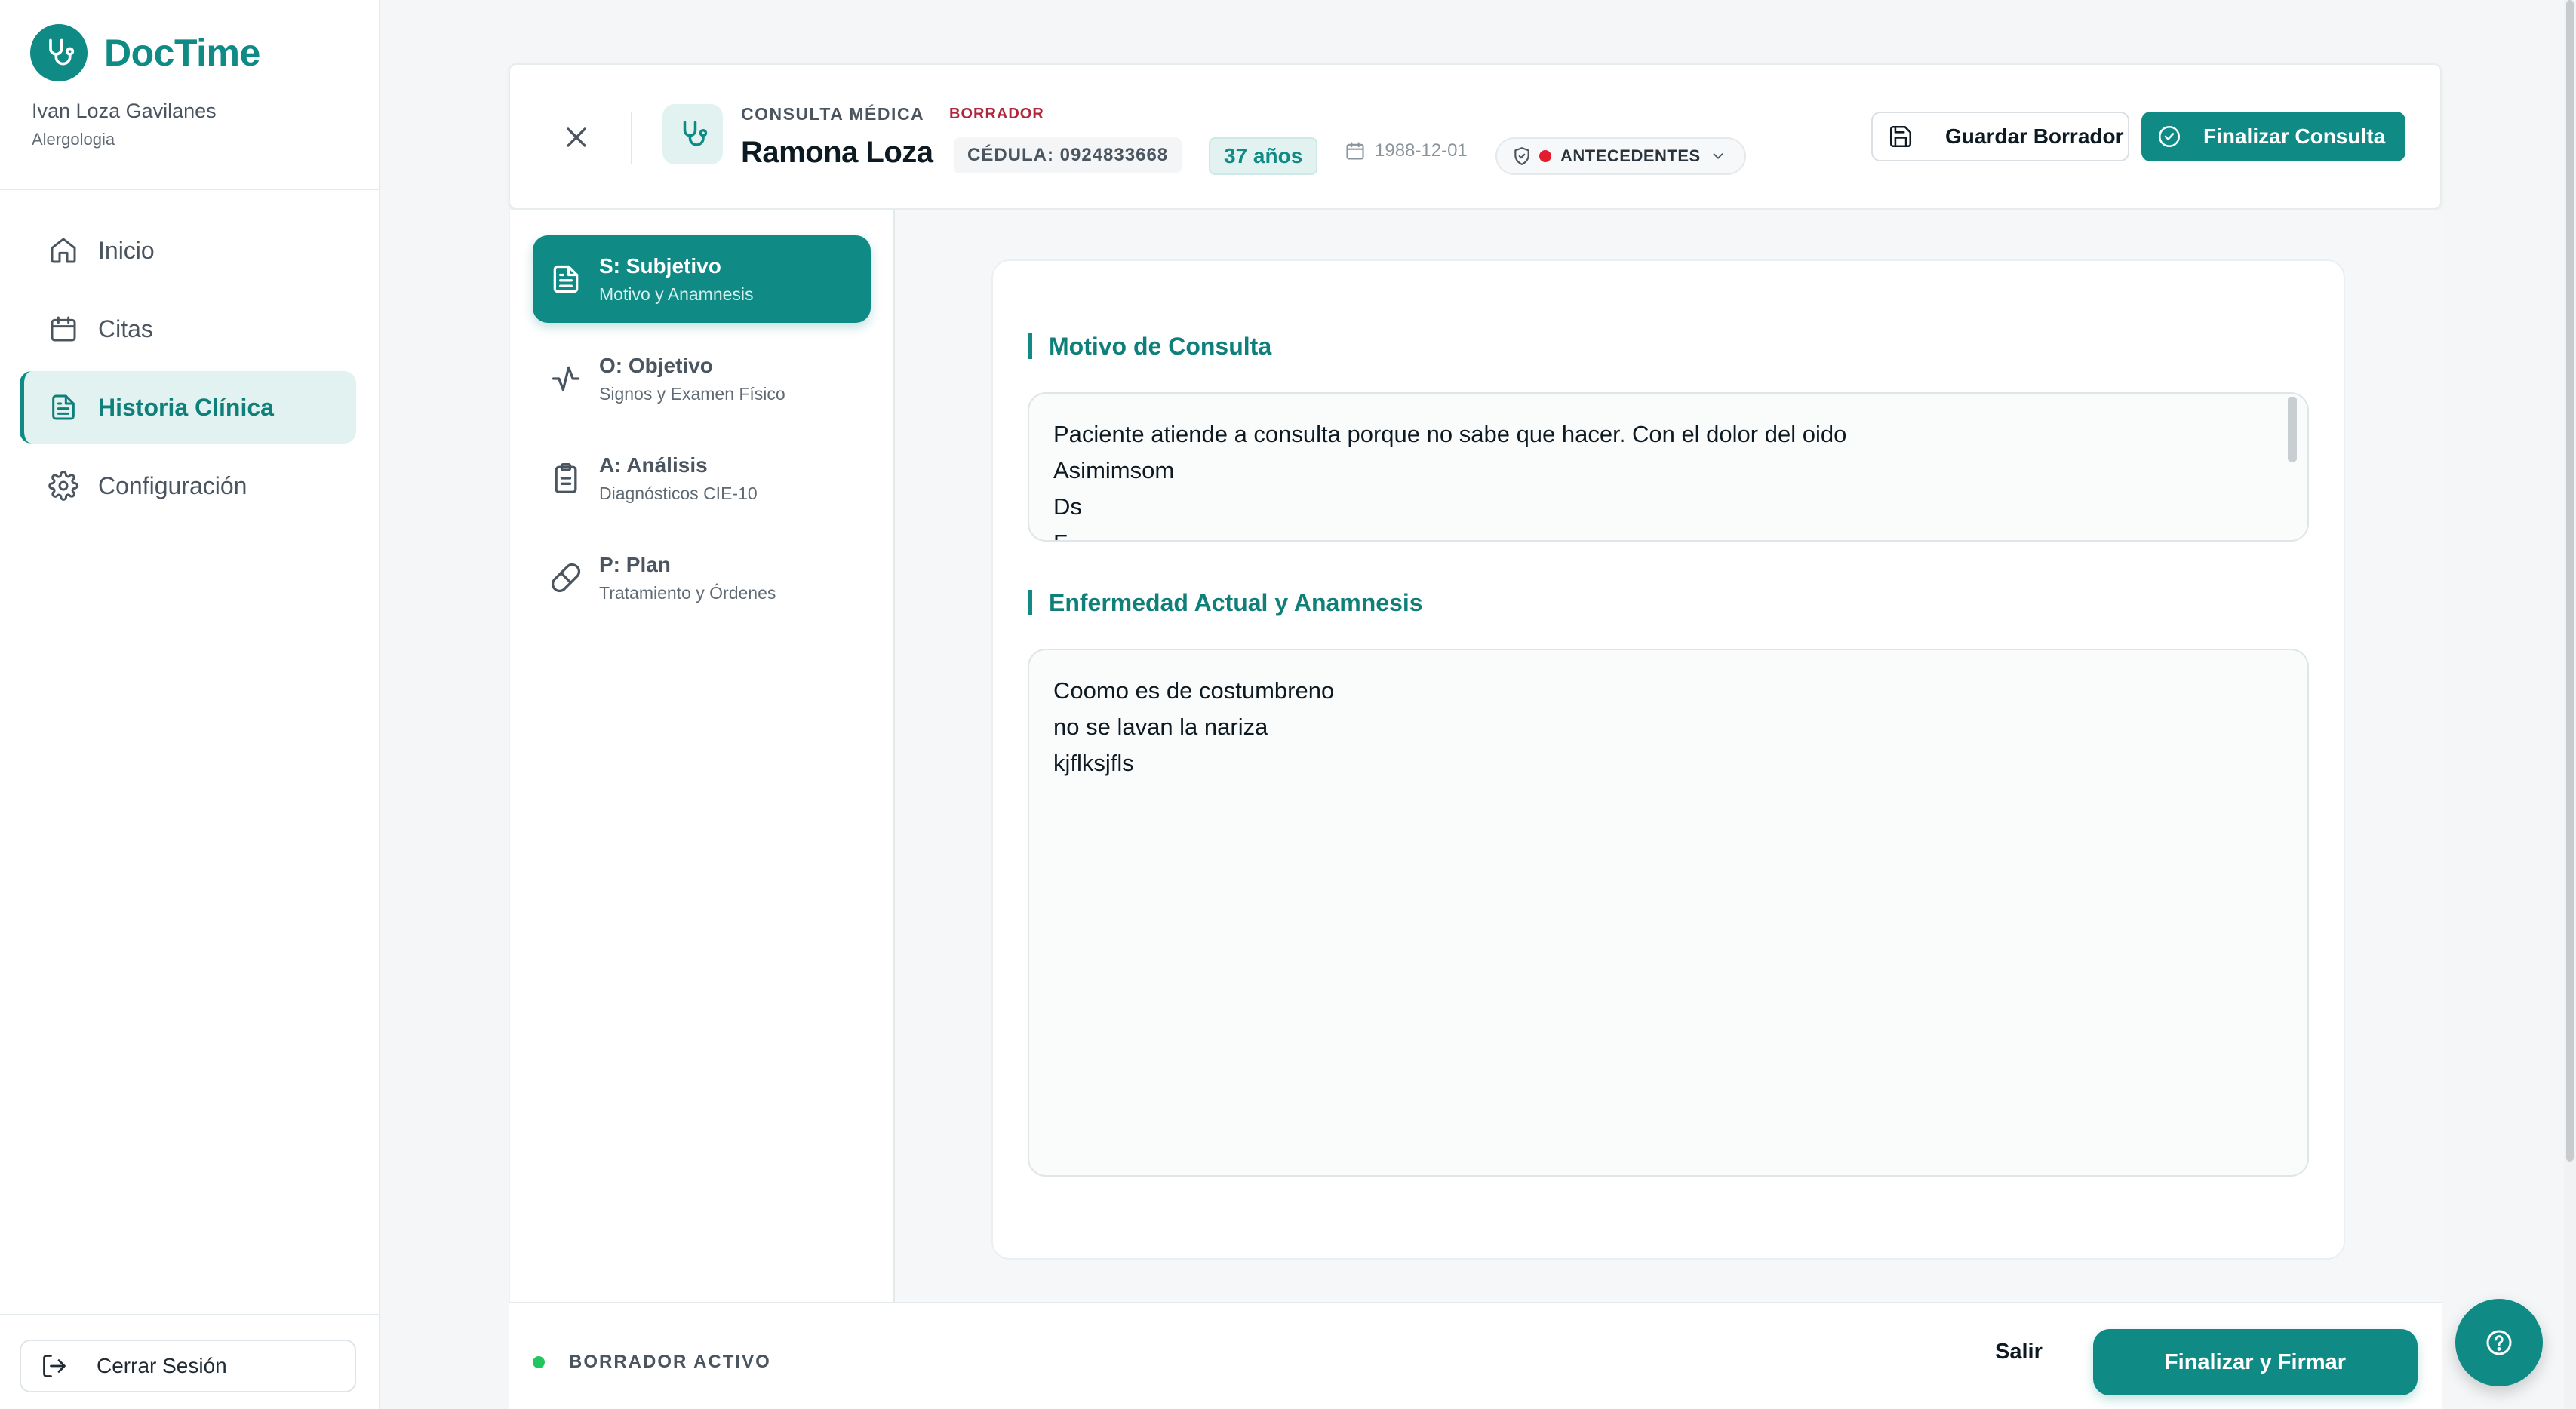 The width and height of the screenshot is (2576, 1409). Describe the element at coordinates (1225, 602) in the screenshot. I see `enfermedad-title: Enfermedad Actual y Anamnesis` at that location.